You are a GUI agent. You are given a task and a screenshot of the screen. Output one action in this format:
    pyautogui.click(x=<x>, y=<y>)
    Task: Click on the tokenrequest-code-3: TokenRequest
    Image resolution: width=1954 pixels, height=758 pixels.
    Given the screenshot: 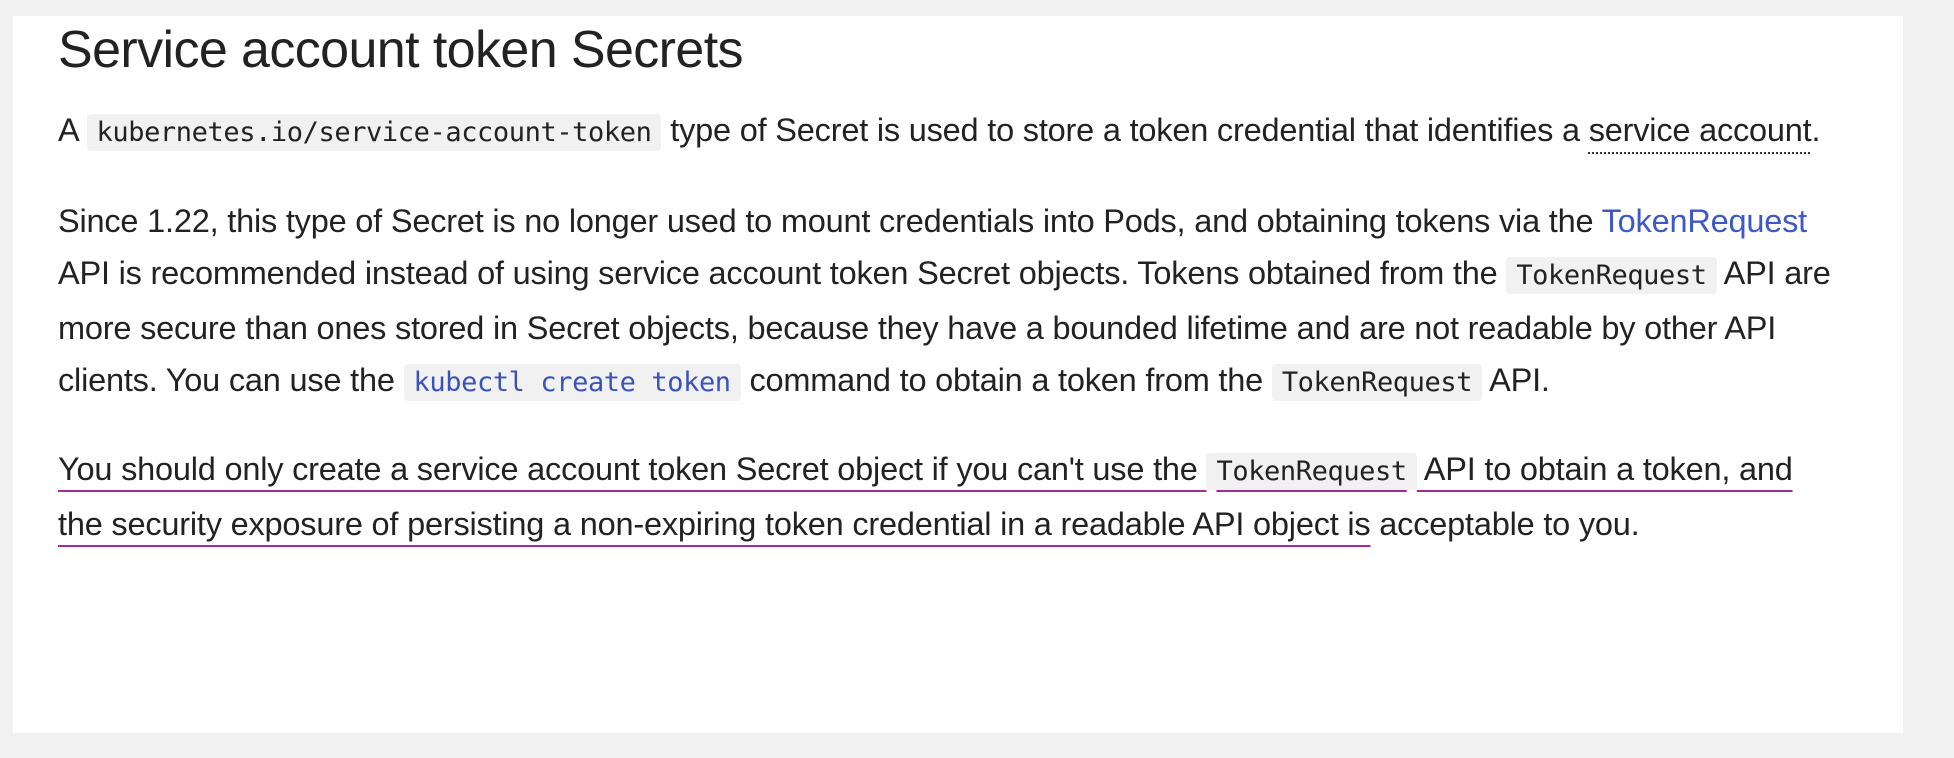 What is the action you would take?
    pyautogui.click(x=1311, y=471)
    